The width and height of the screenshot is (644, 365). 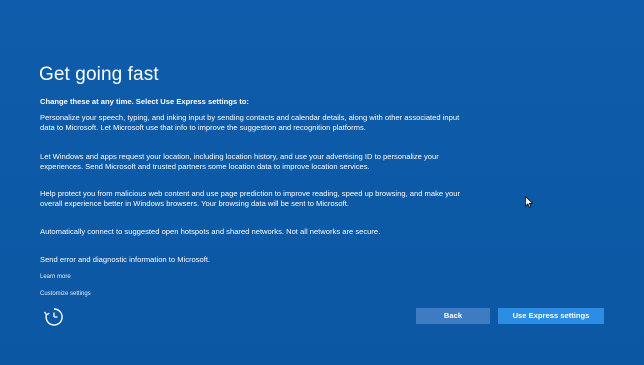 I want to click on learn-more-link: Learn more, so click(x=55, y=277).